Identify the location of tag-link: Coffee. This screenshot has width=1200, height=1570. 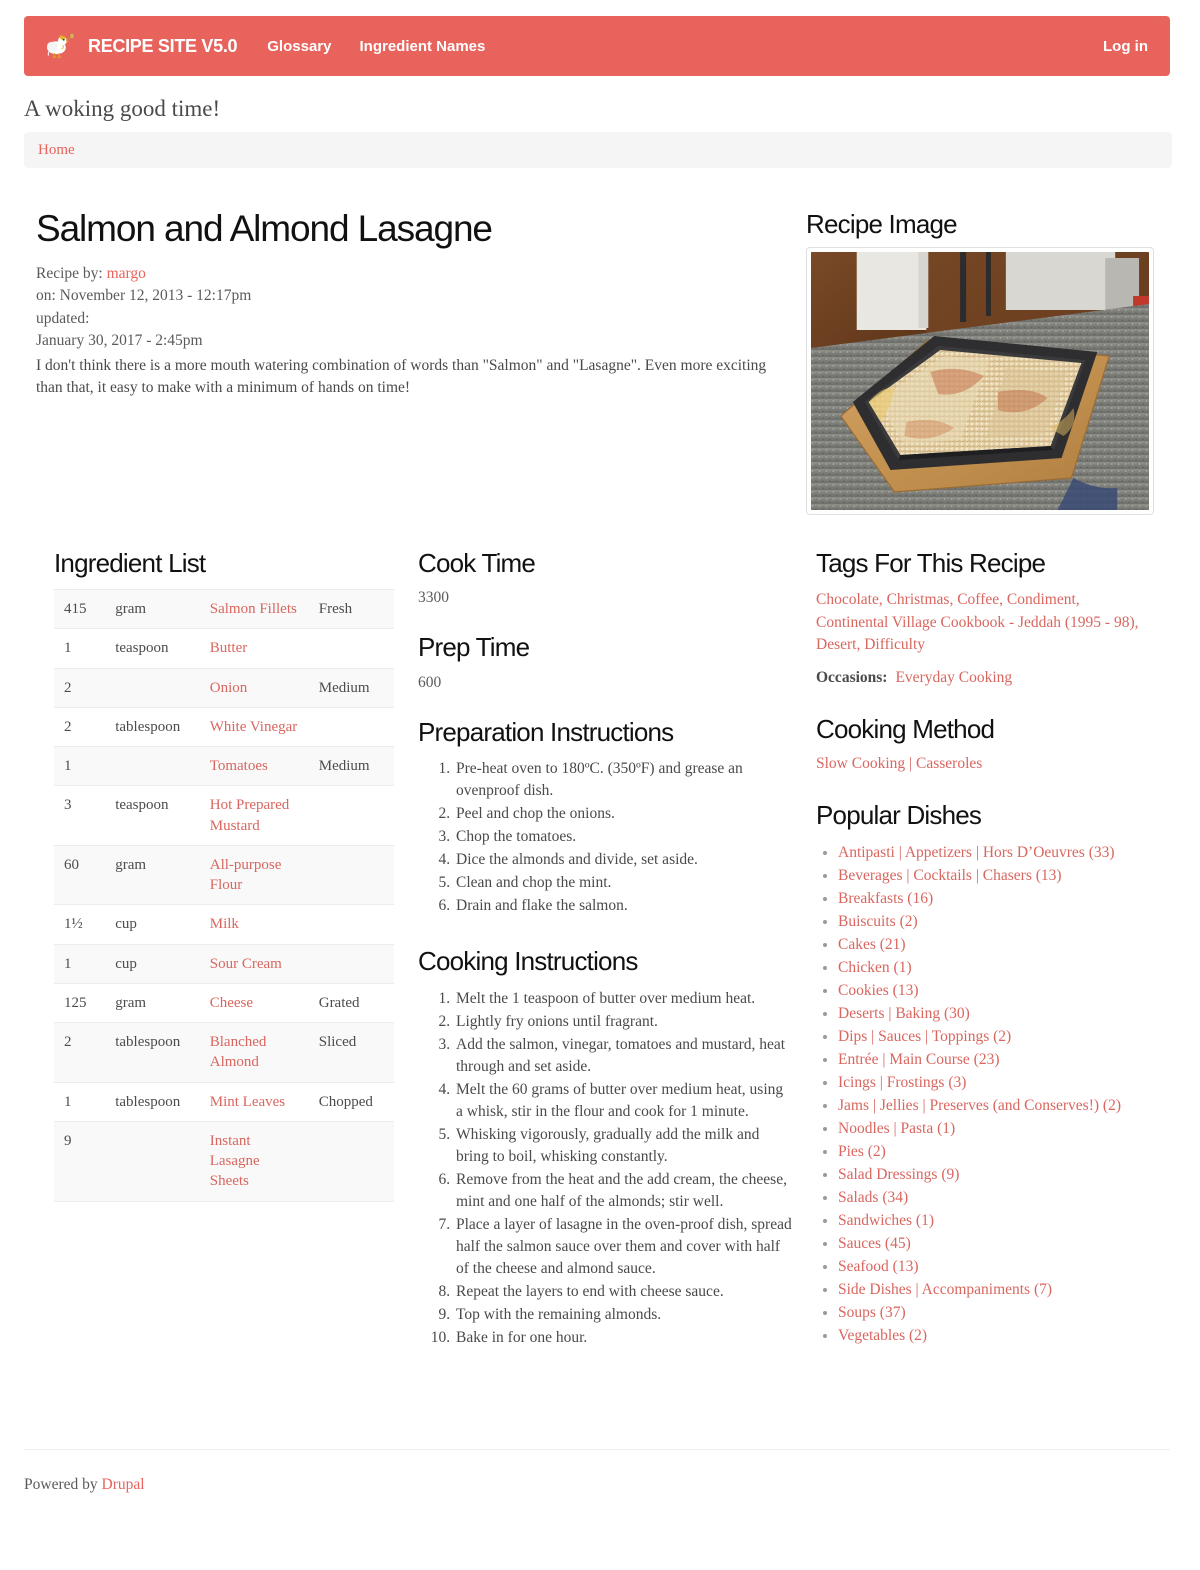
(978, 599).